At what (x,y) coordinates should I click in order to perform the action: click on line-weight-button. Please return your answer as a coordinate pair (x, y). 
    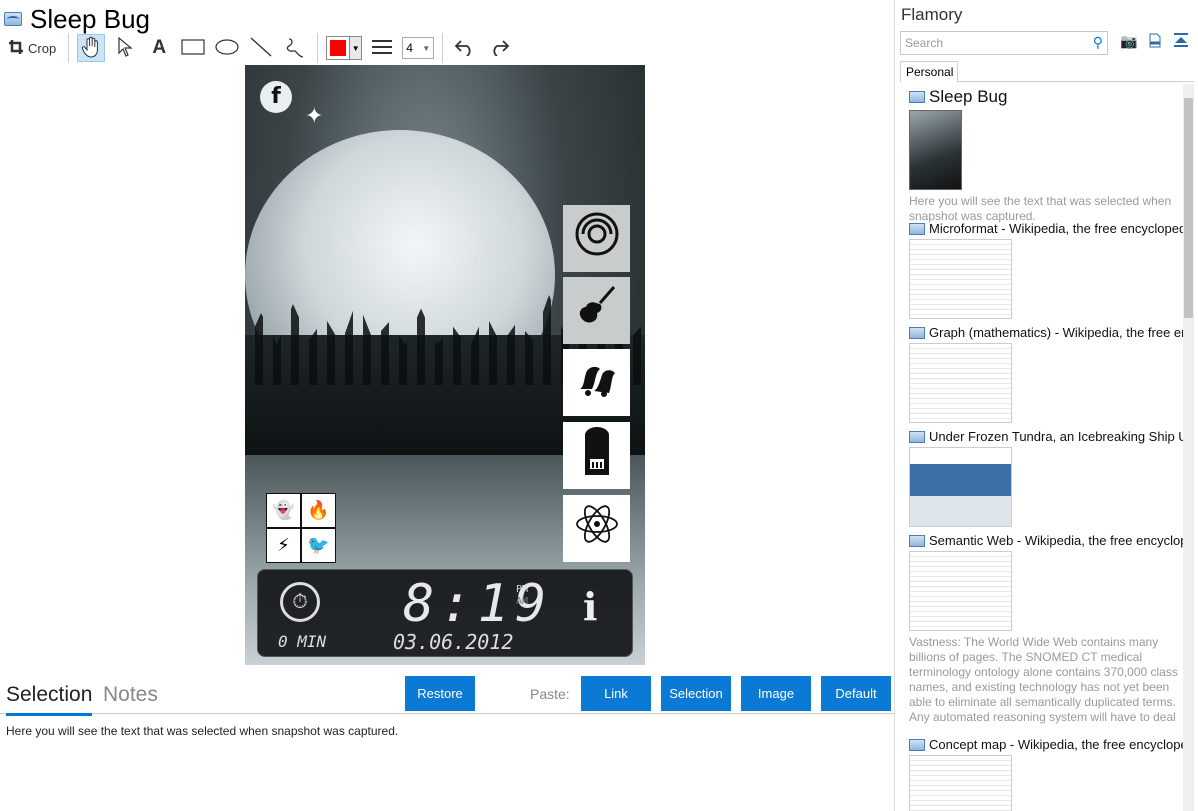
    Looking at the image, I should click on (382, 48).